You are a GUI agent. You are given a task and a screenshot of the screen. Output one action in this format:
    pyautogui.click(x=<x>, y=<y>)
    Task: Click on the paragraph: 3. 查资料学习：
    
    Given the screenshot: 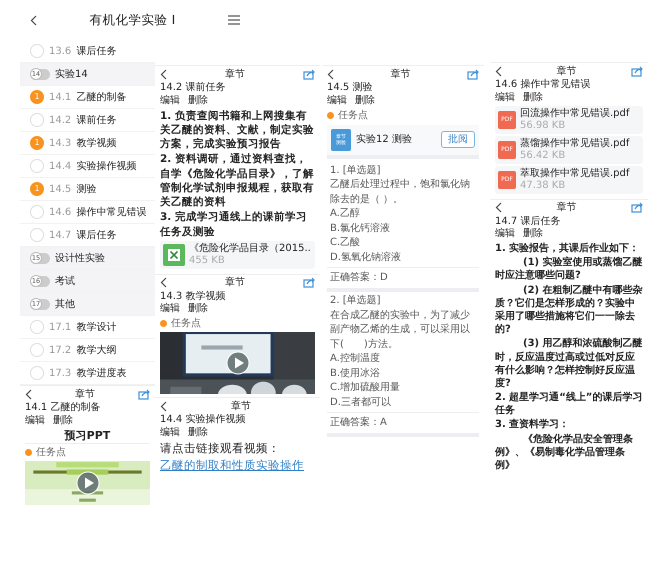 What is the action you would take?
    pyautogui.click(x=532, y=425)
    